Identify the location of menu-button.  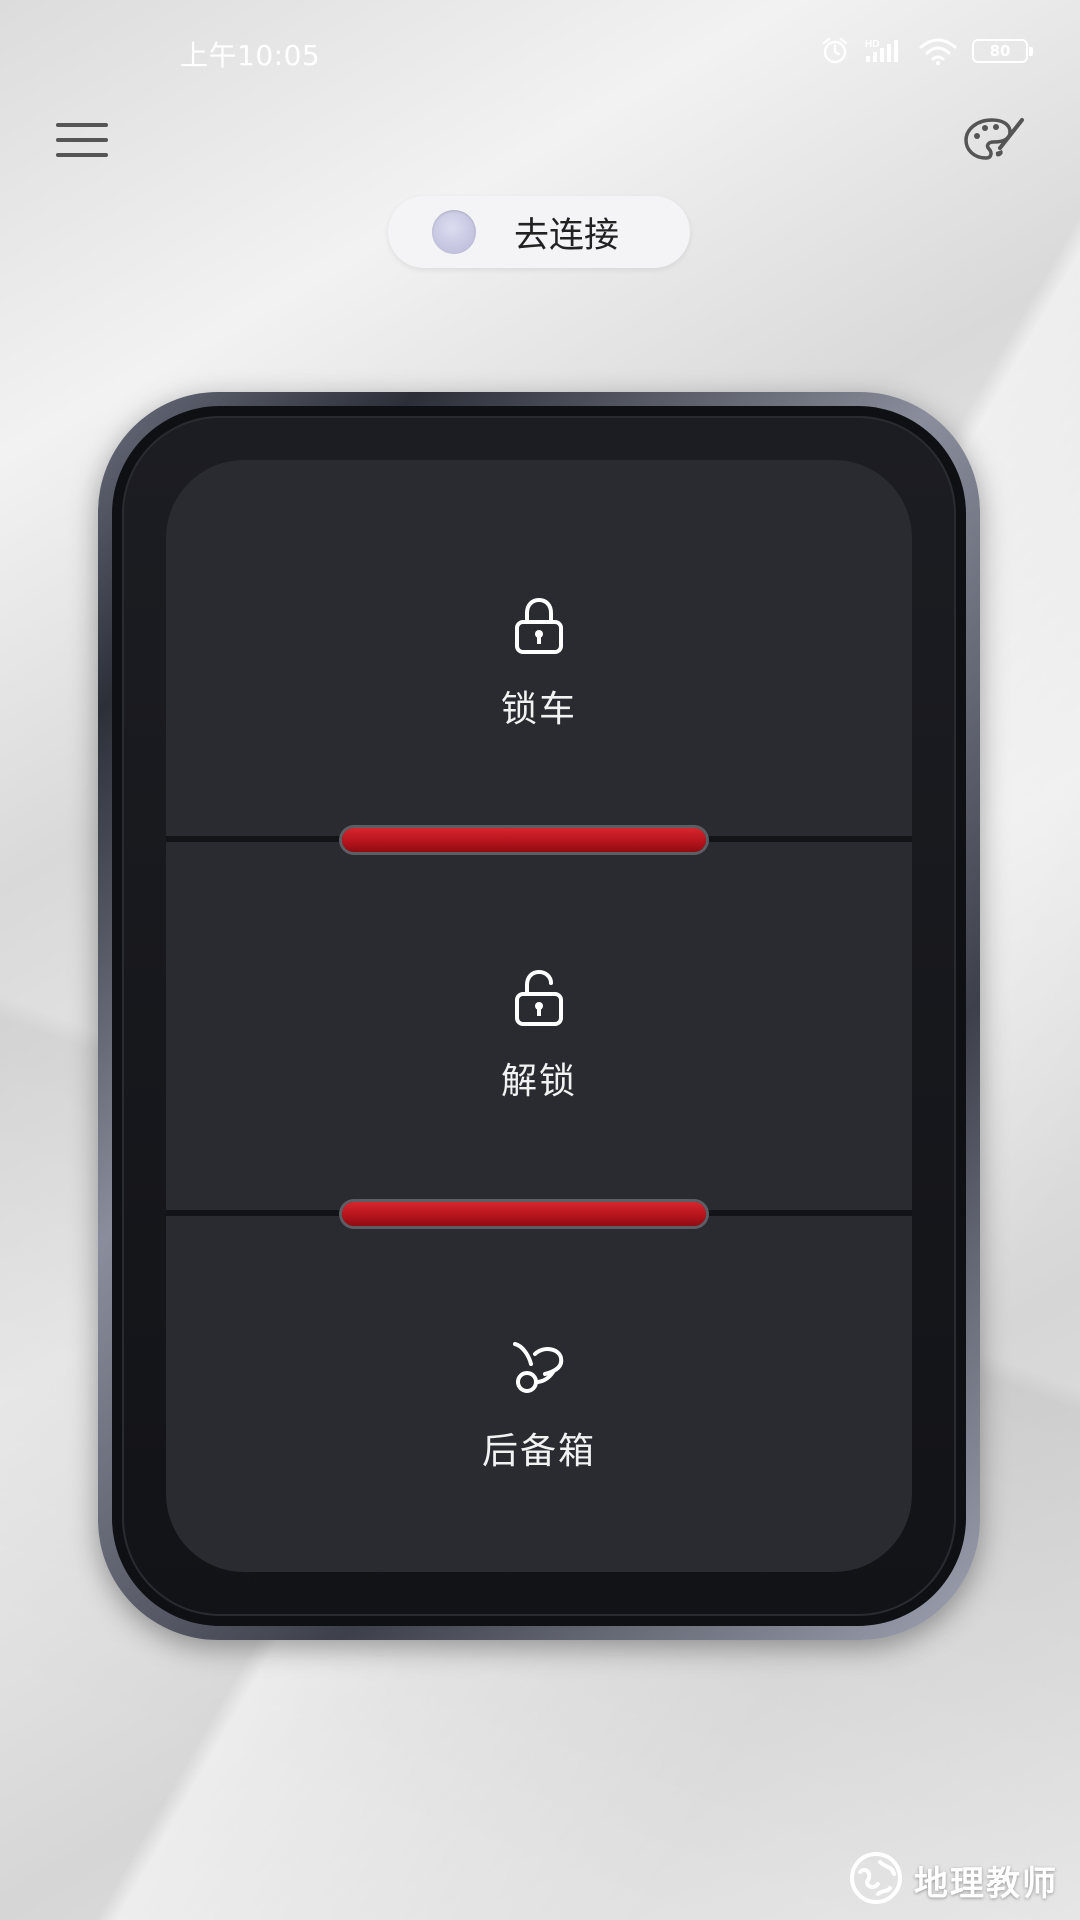
(82, 142).